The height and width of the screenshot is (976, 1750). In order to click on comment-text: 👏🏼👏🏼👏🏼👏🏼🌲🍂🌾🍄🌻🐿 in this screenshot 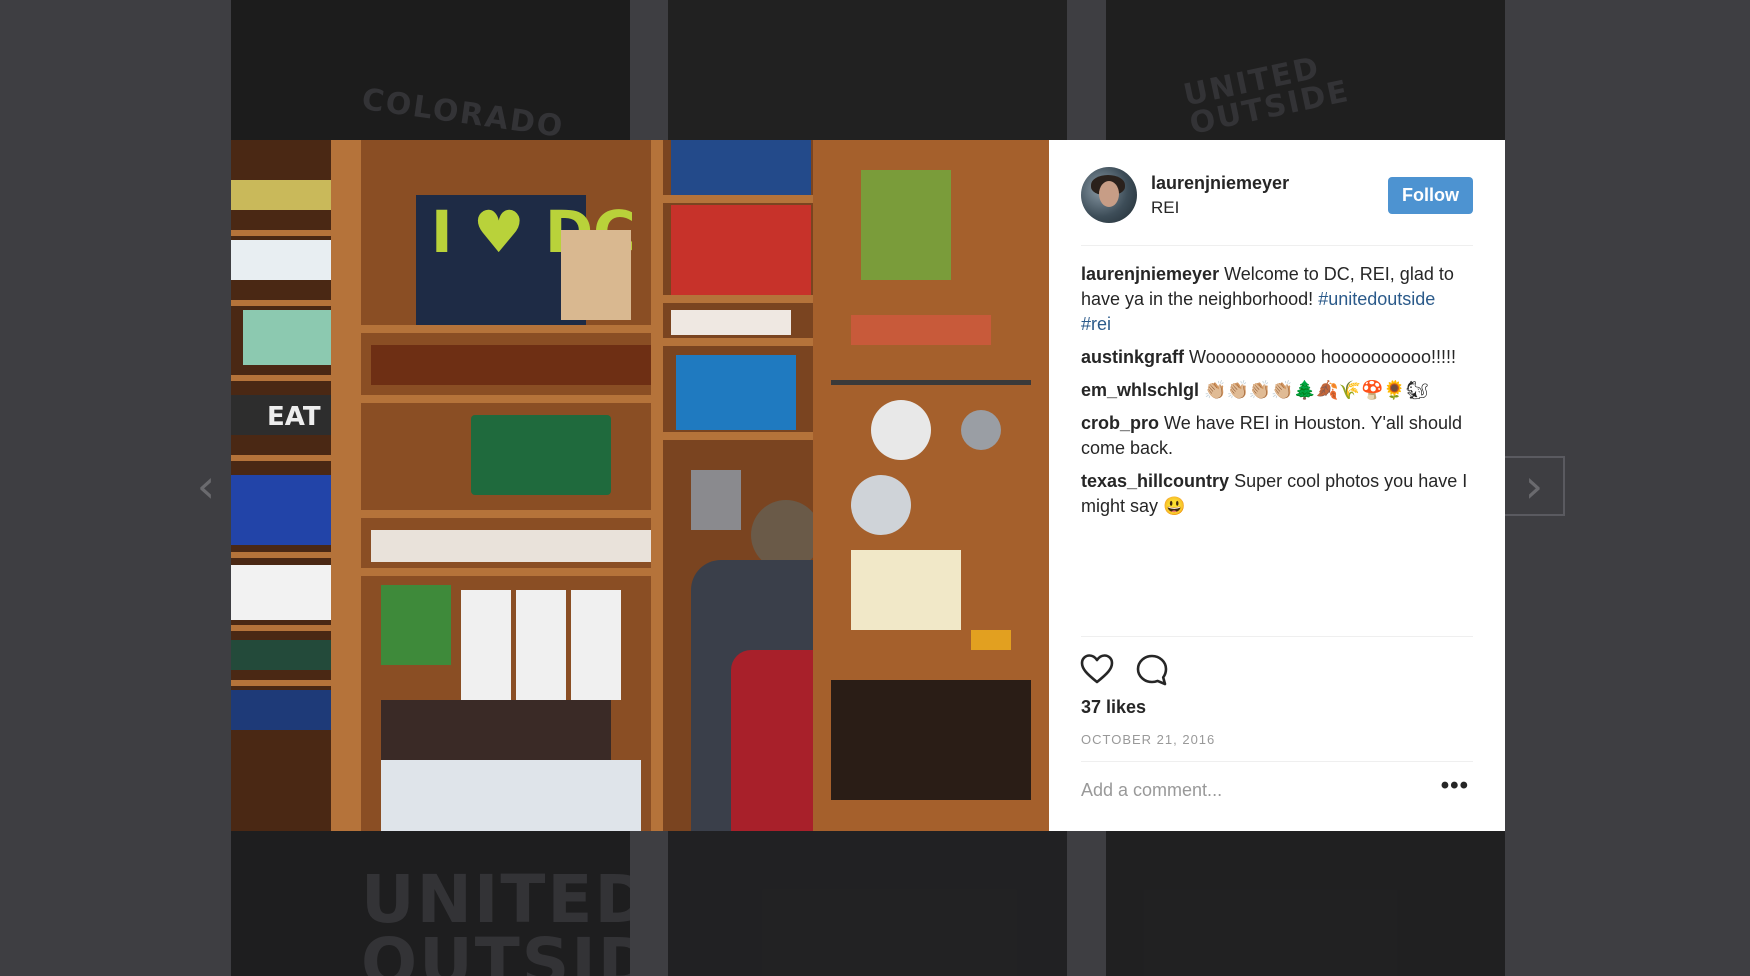, I will do `click(1316, 390)`.